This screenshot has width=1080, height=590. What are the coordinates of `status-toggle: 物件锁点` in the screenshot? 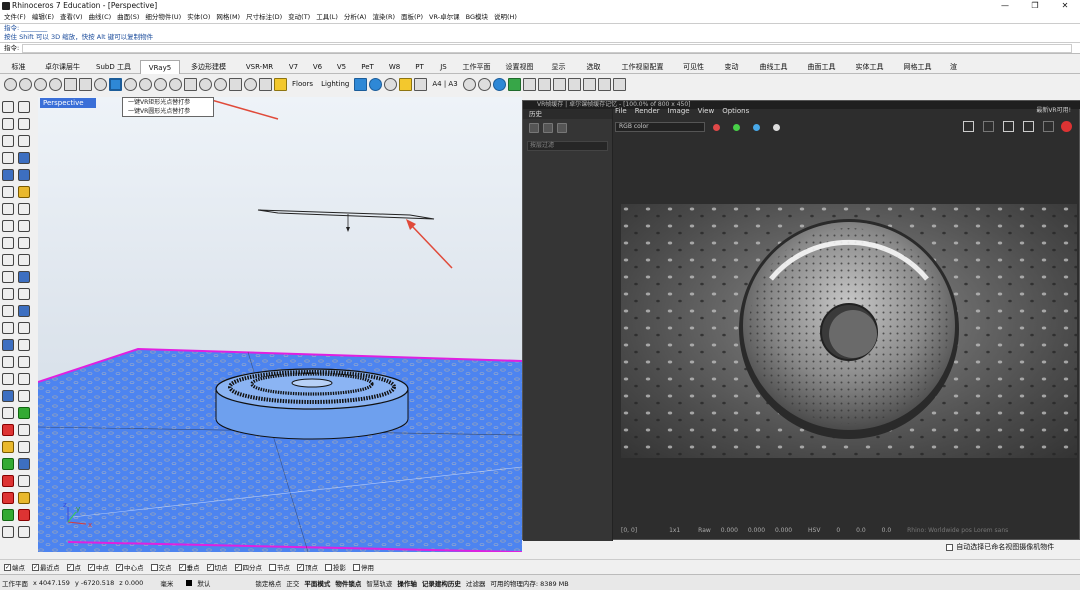 It's located at (348, 583).